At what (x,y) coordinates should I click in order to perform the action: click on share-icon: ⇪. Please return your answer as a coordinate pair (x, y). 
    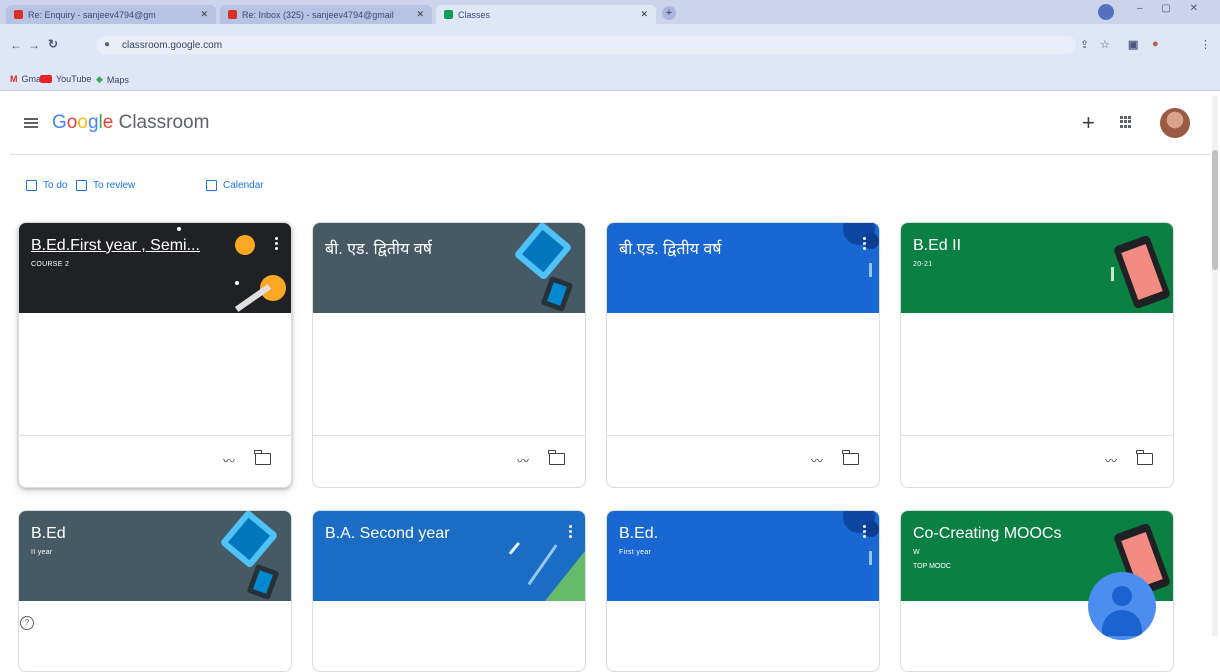
    Looking at the image, I should click on (1084, 44).